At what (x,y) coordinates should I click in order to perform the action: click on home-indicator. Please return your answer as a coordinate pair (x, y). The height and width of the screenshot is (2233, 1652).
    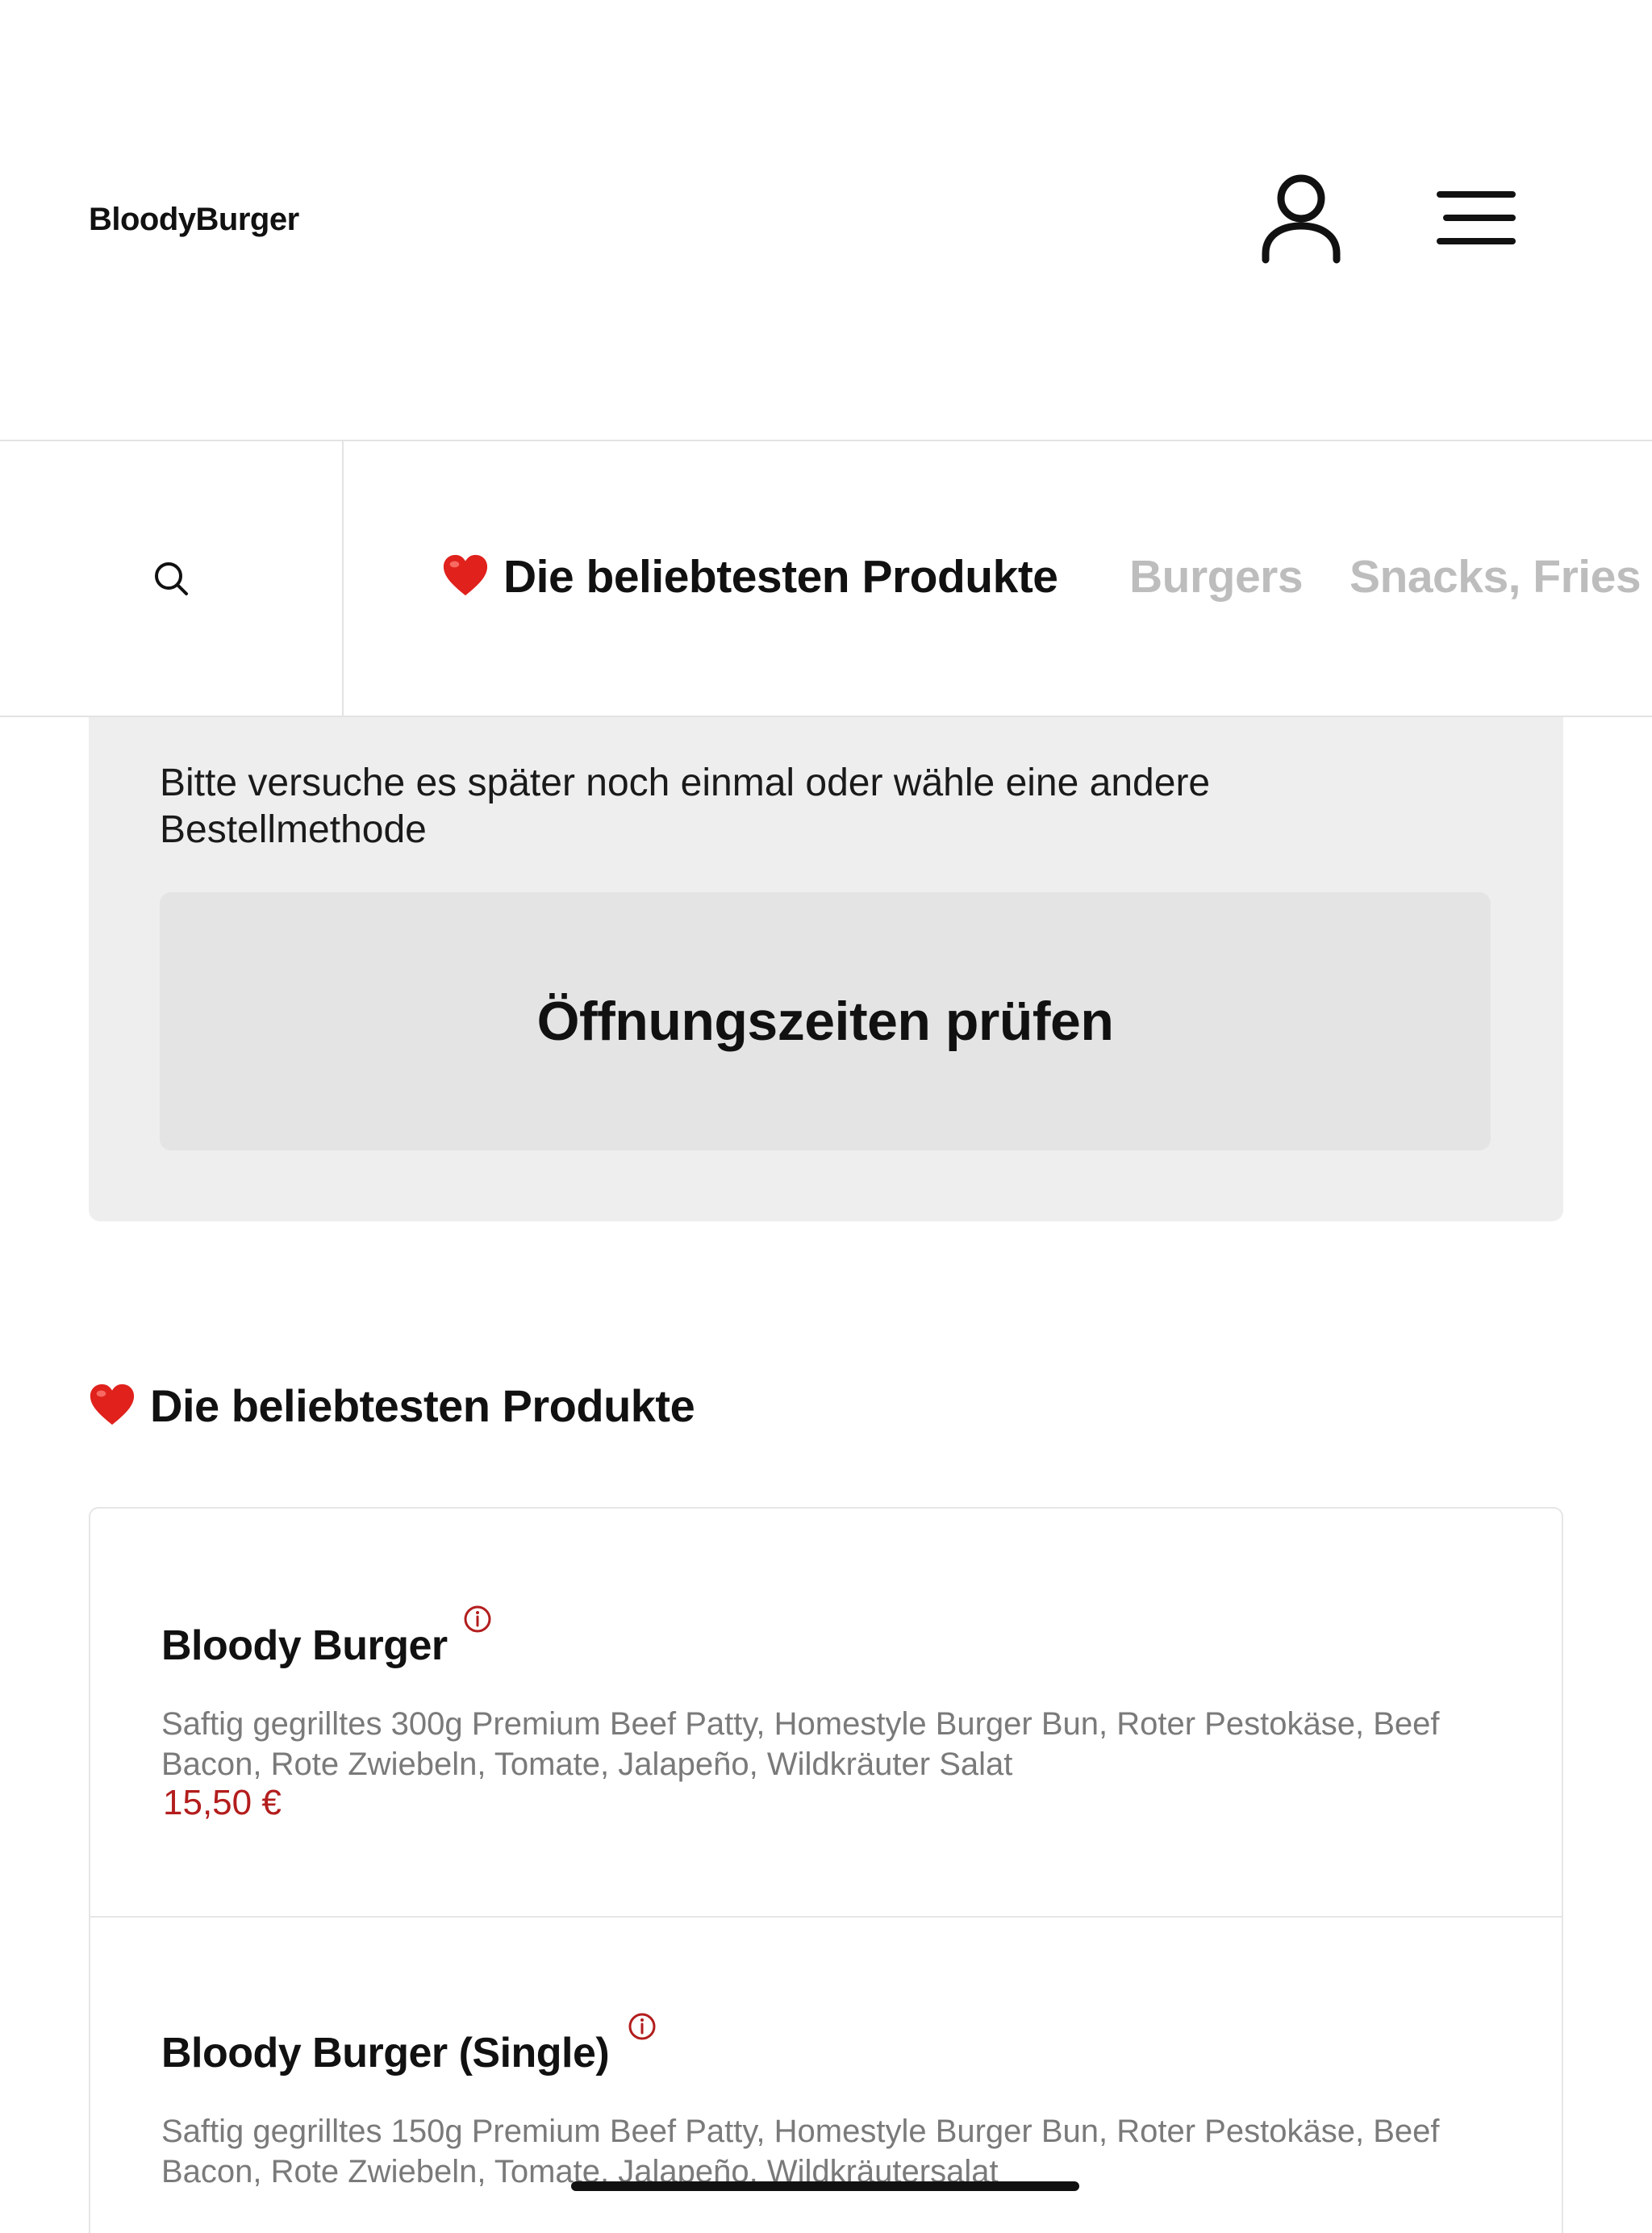
    Looking at the image, I should click on (825, 2186).